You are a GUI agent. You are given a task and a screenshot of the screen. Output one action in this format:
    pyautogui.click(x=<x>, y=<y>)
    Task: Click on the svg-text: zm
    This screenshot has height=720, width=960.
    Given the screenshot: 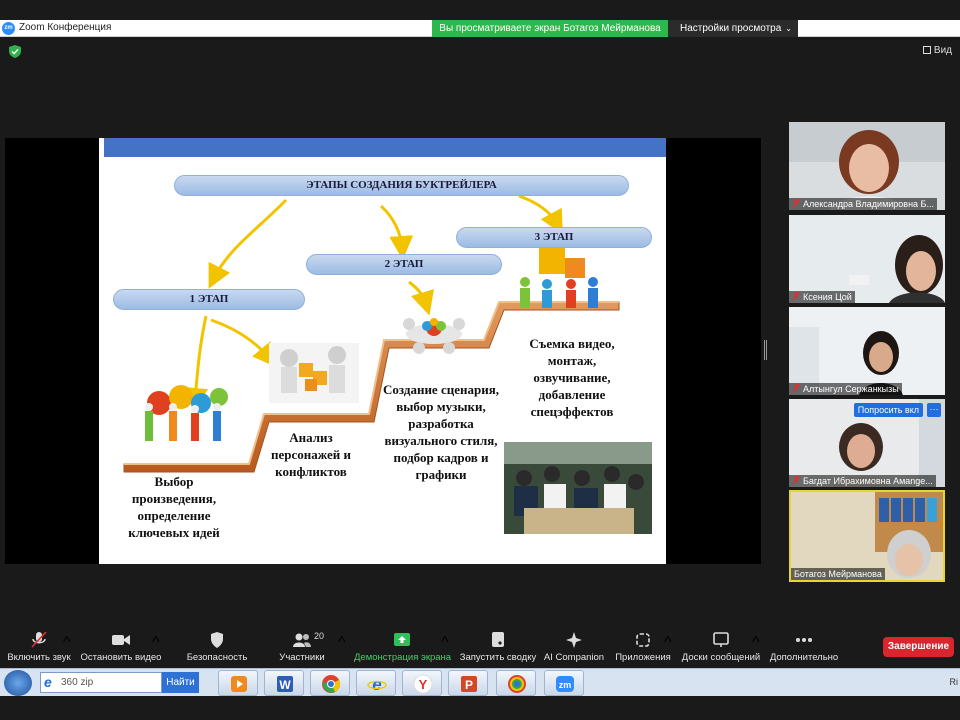 What is the action you would take?
    pyautogui.click(x=565, y=685)
    